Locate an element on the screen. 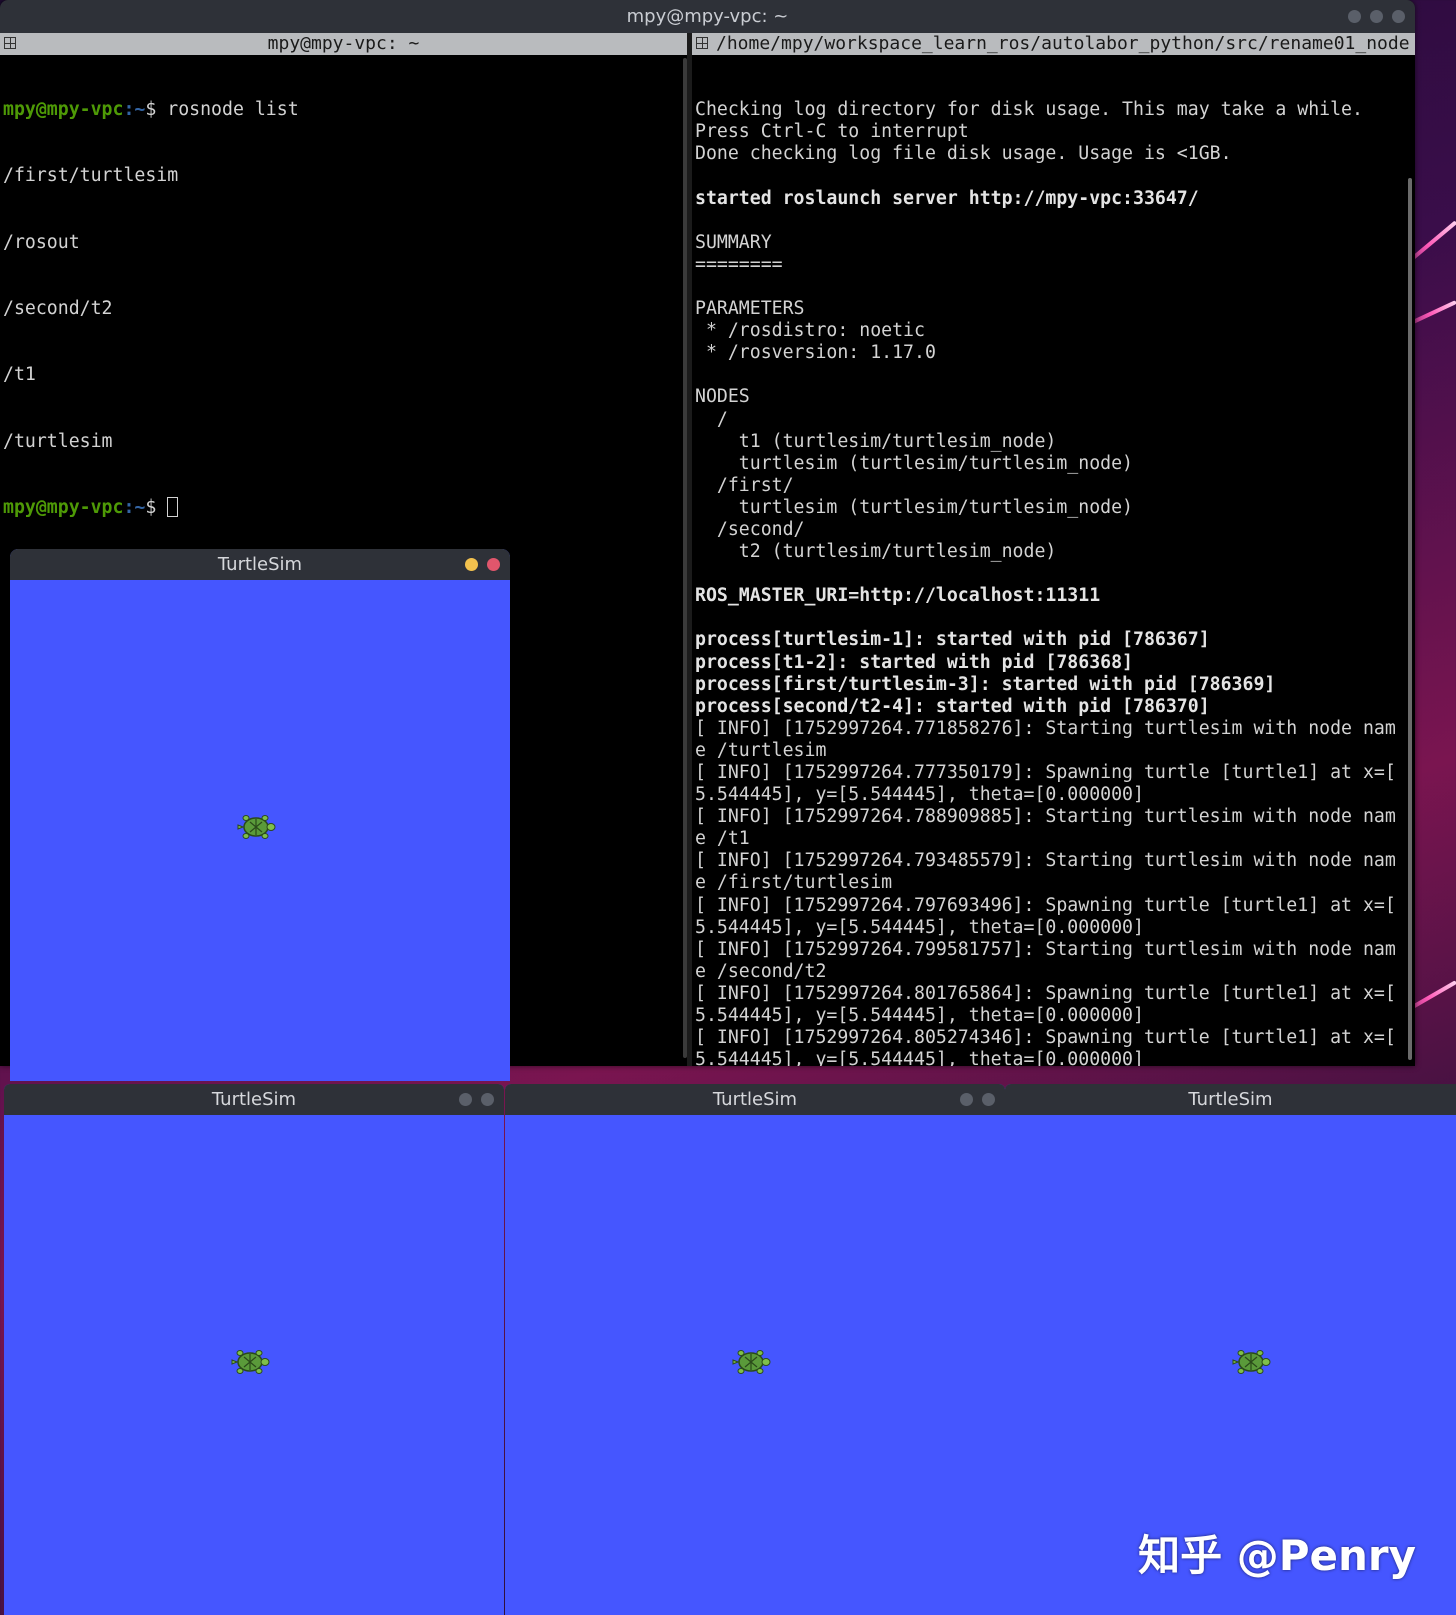 Image resolution: width=1456 pixels, height=1615 pixels. output-line: /t1 is located at coordinates (19, 375).